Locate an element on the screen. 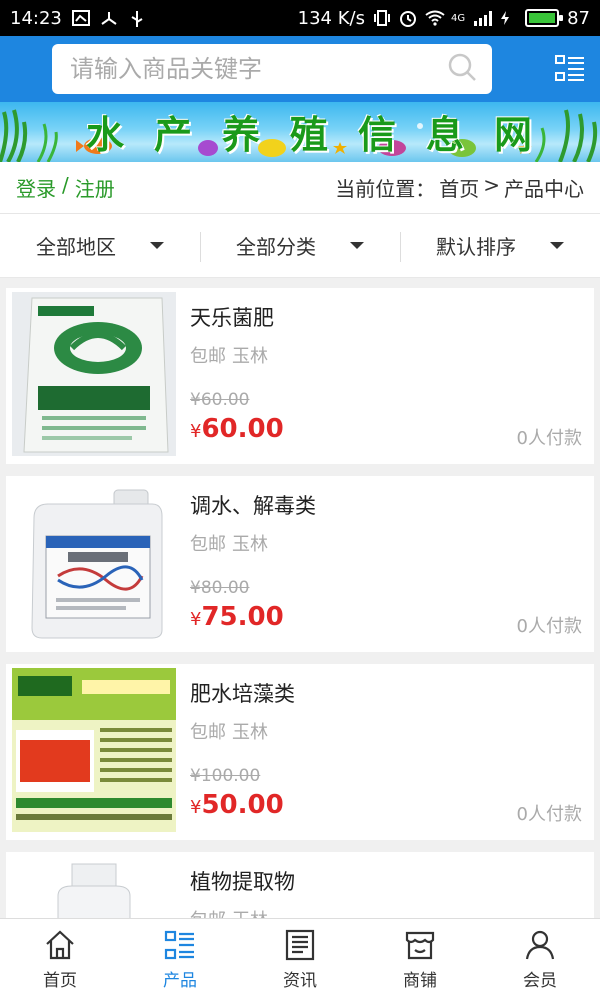 Image resolution: width=600 pixels, height=1000 pixels. product-card: 植物提取物 包邮 玉林 is located at coordinates (300, 885).